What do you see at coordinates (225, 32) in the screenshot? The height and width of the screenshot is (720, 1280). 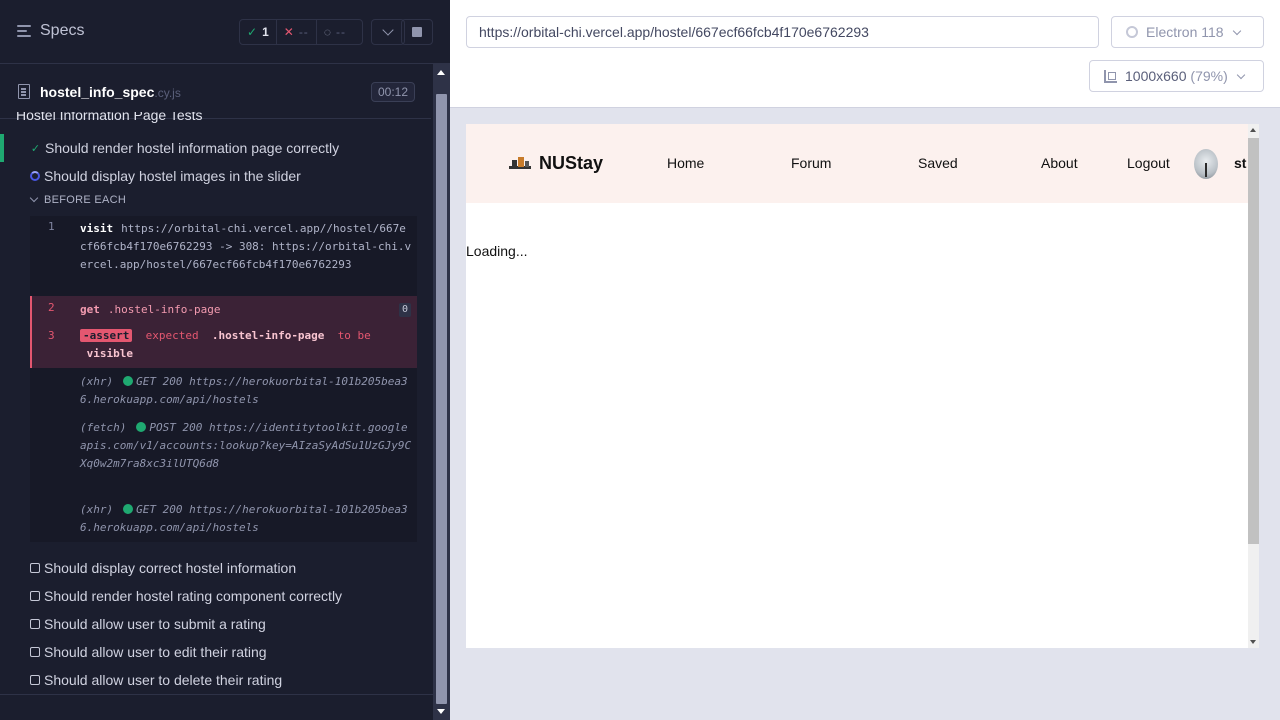 I see `reporter-header: Specs ✓ 1 ✕ -- ◌ --` at bounding box center [225, 32].